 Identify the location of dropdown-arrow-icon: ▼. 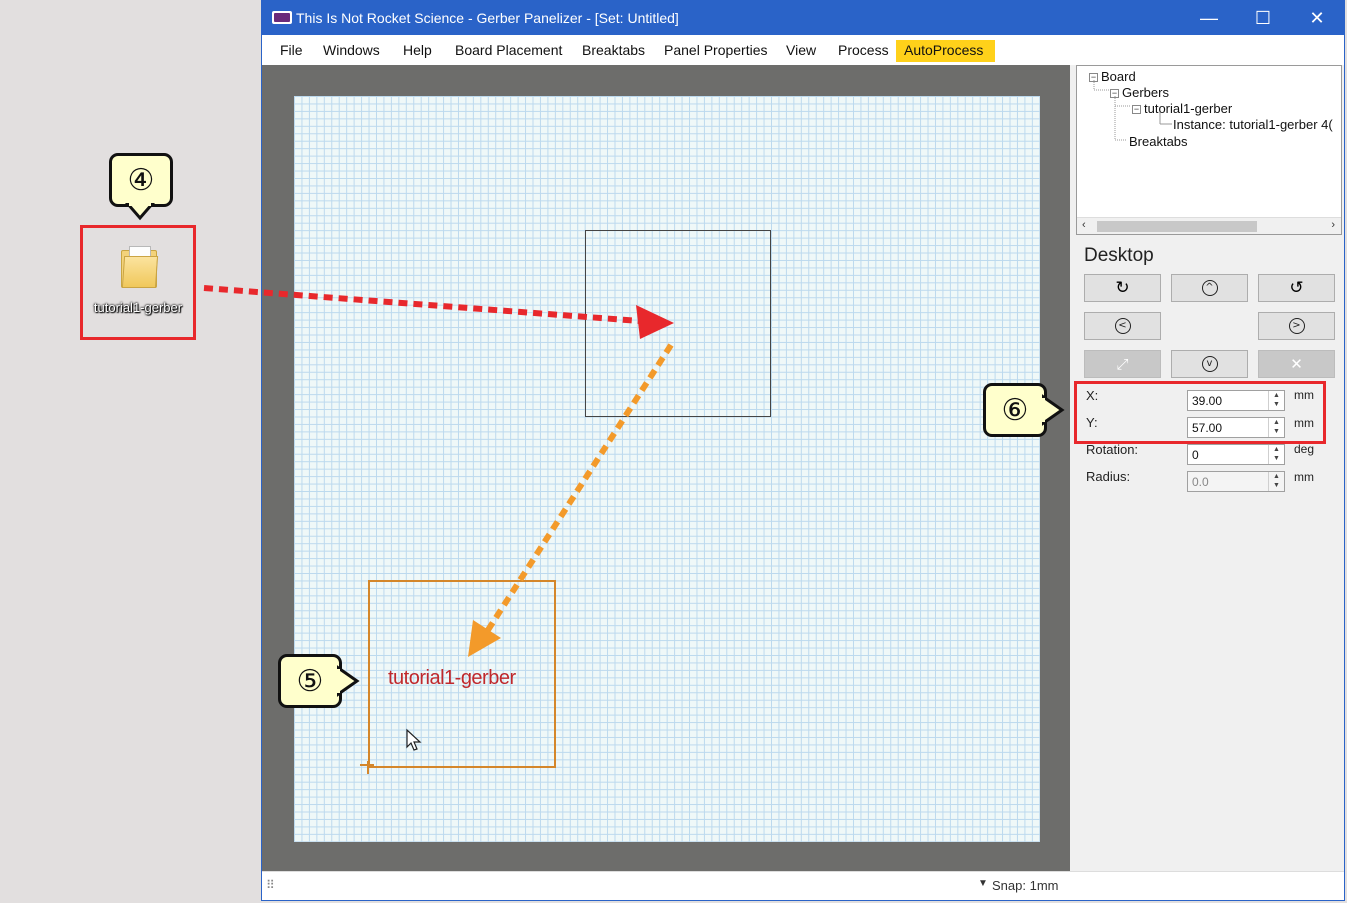
(983, 883).